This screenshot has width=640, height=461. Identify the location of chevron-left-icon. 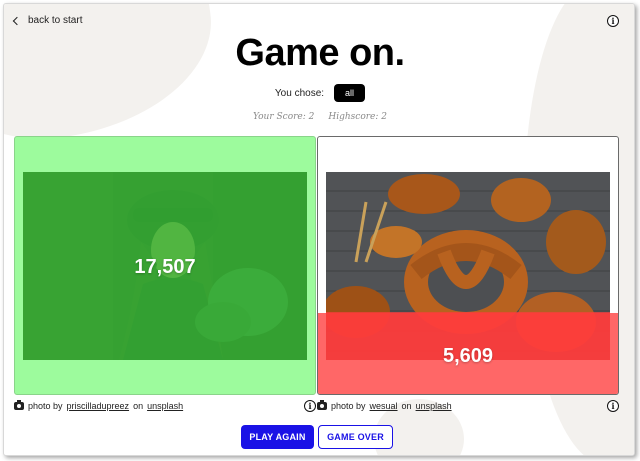
(17, 20).